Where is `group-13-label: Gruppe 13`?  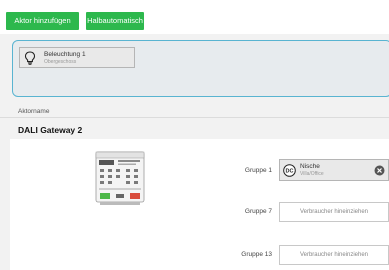
group-13-label: Gruppe 13 is located at coordinates (256, 254).